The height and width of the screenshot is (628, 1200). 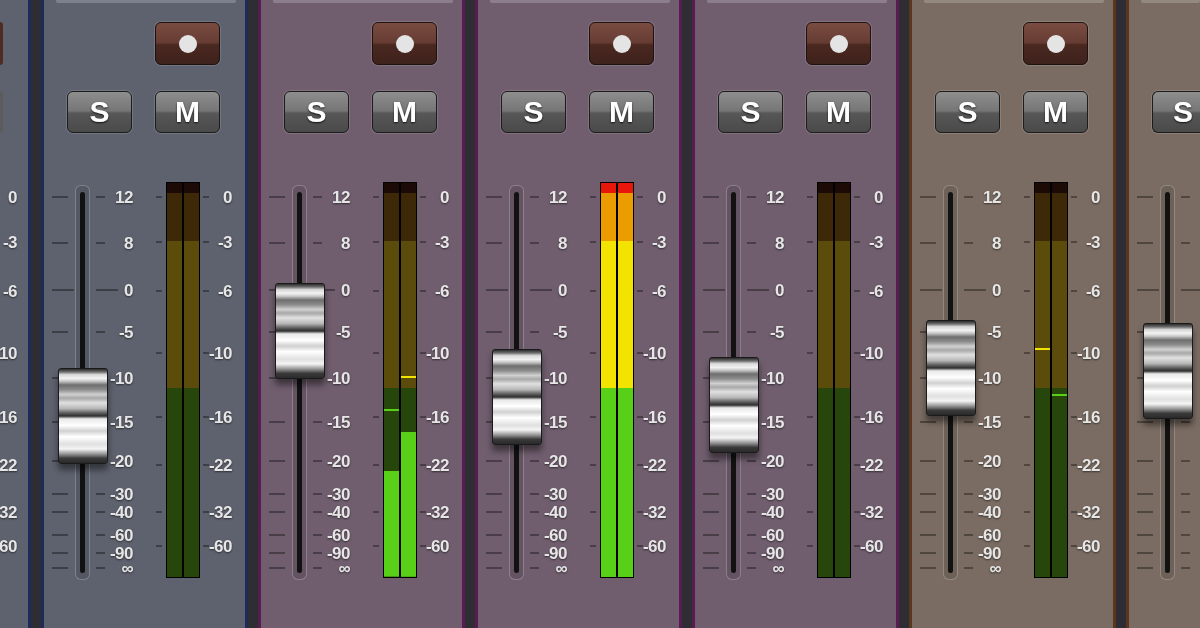 What do you see at coordinates (8, 512) in the screenshot?
I see `meter-scale-label: 32` at bounding box center [8, 512].